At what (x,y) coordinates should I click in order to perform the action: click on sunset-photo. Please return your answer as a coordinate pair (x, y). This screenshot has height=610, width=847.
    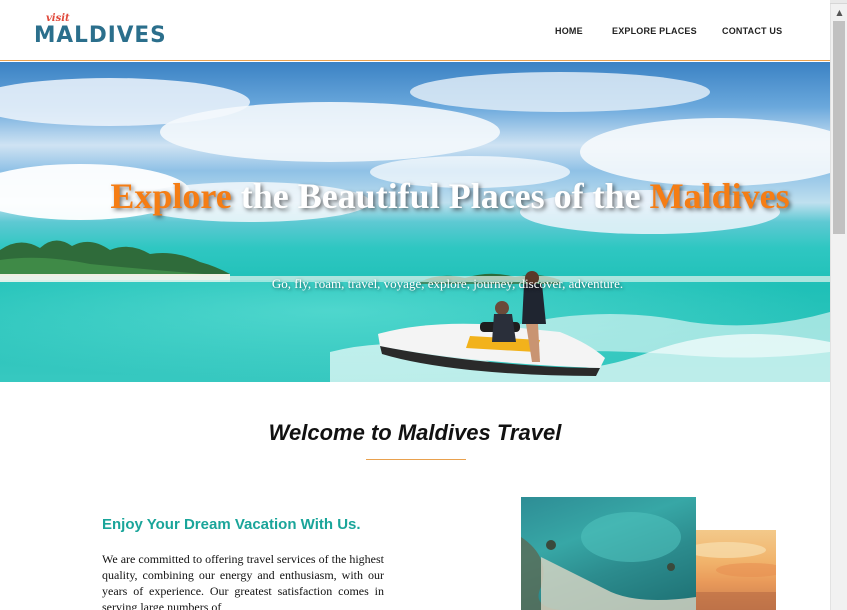
    Looking at the image, I should click on (736, 570).